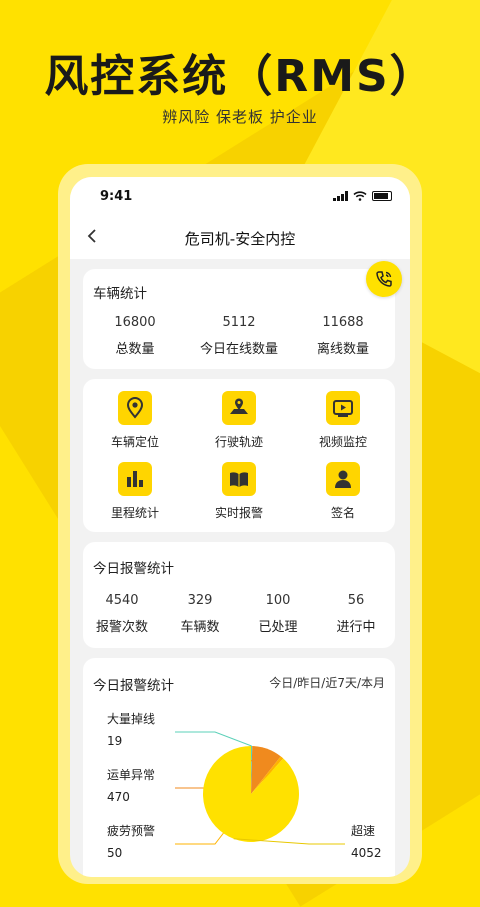 This screenshot has width=480, height=907. I want to click on stat-processed: 100 已处理, so click(278, 614).